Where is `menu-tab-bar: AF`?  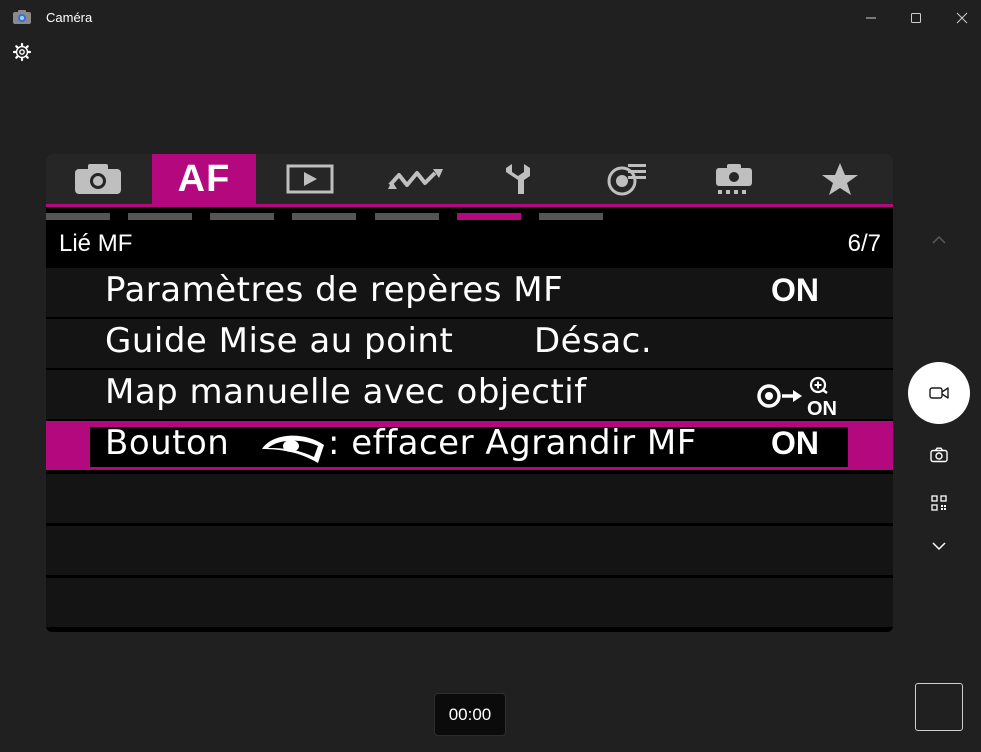 menu-tab-bar: AF is located at coordinates (469, 179).